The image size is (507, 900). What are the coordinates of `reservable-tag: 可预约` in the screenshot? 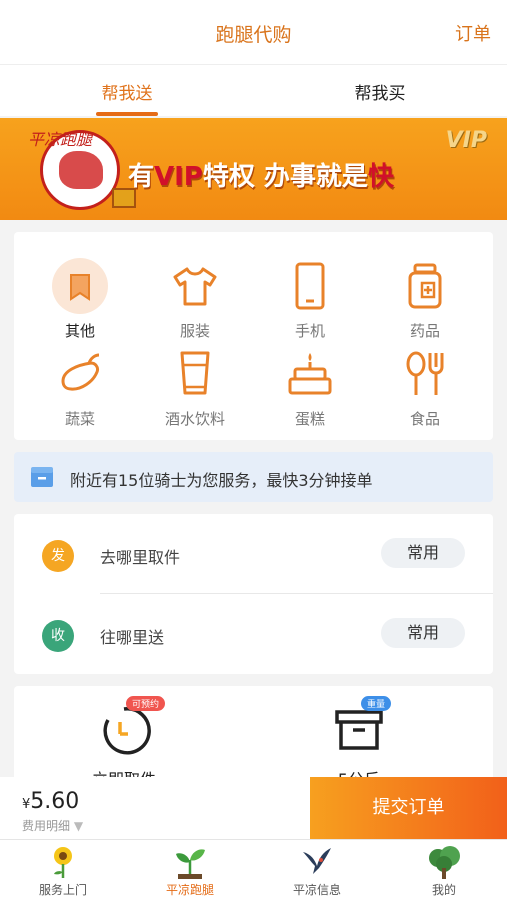 It's located at (146, 703).